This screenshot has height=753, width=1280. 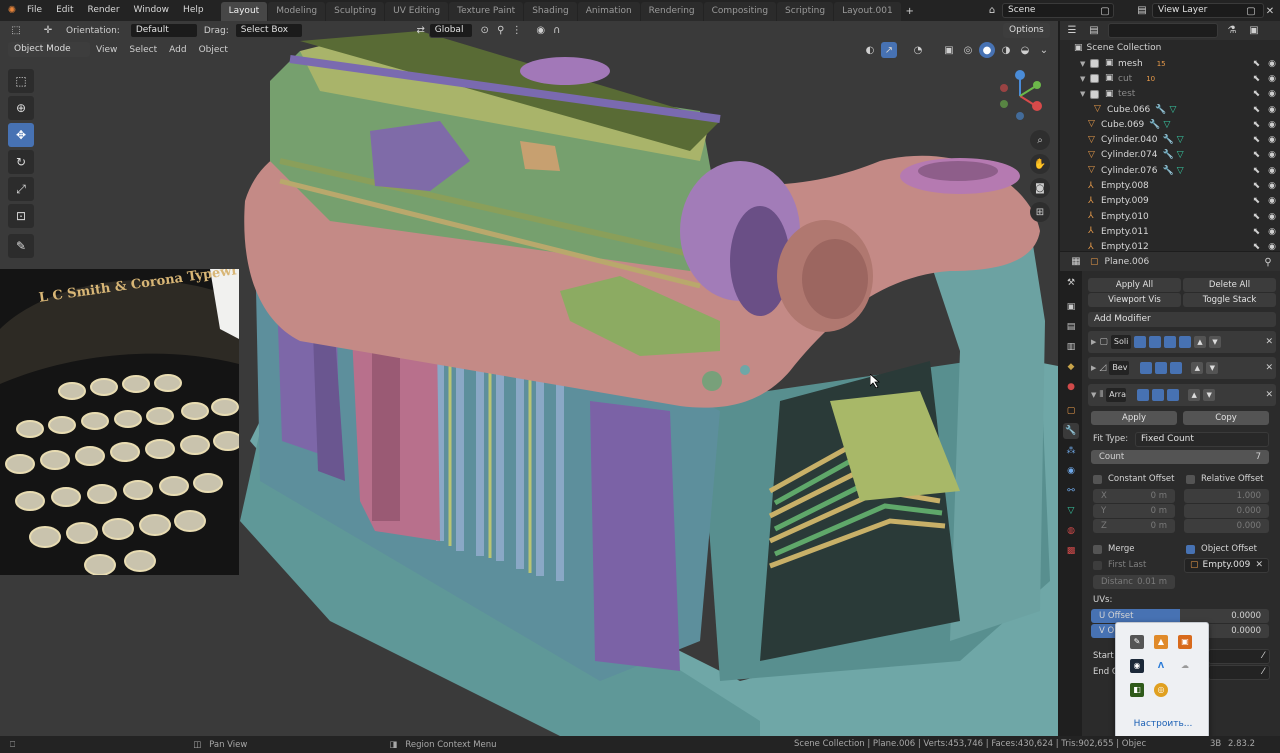 I want to click on object-offset-checkbox, so click(x=1190, y=549).